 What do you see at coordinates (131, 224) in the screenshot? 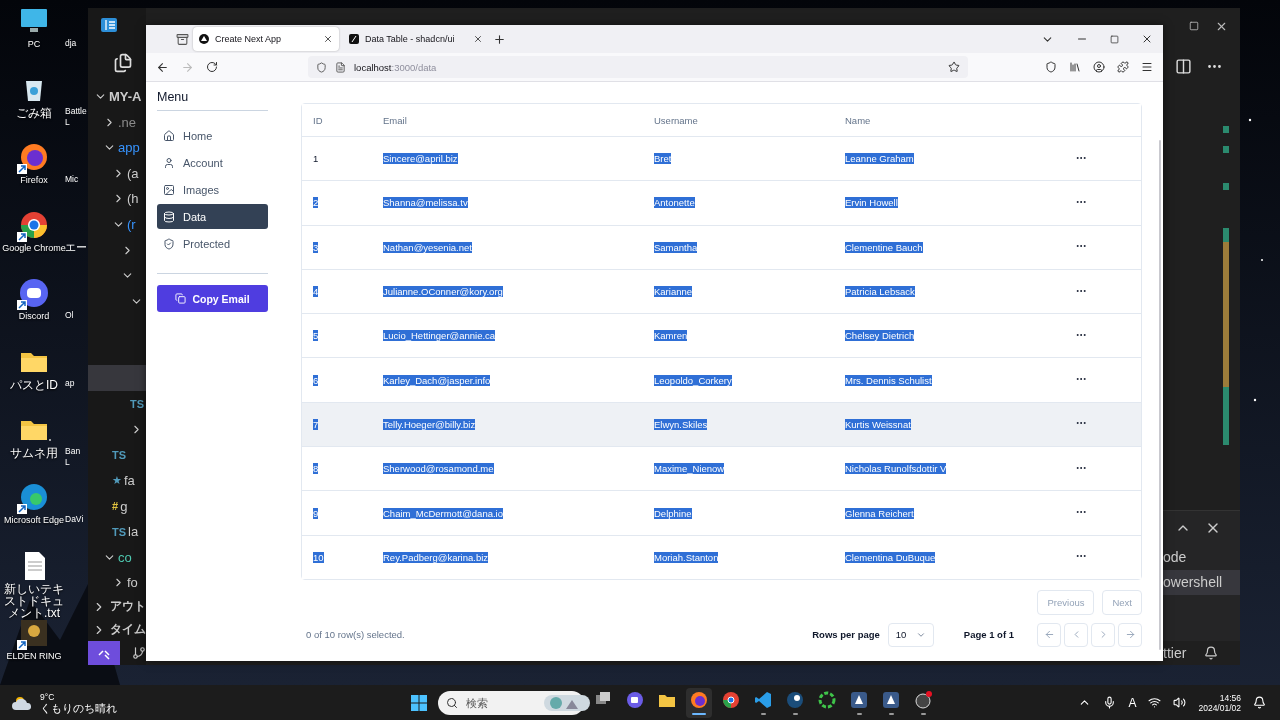
I see `explorer-item: (r` at bounding box center [131, 224].